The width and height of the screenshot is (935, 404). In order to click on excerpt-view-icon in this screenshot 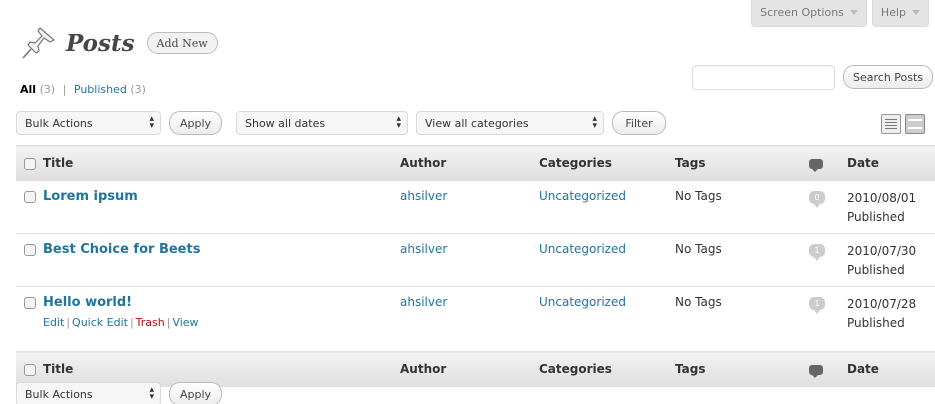, I will do `click(915, 124)`.